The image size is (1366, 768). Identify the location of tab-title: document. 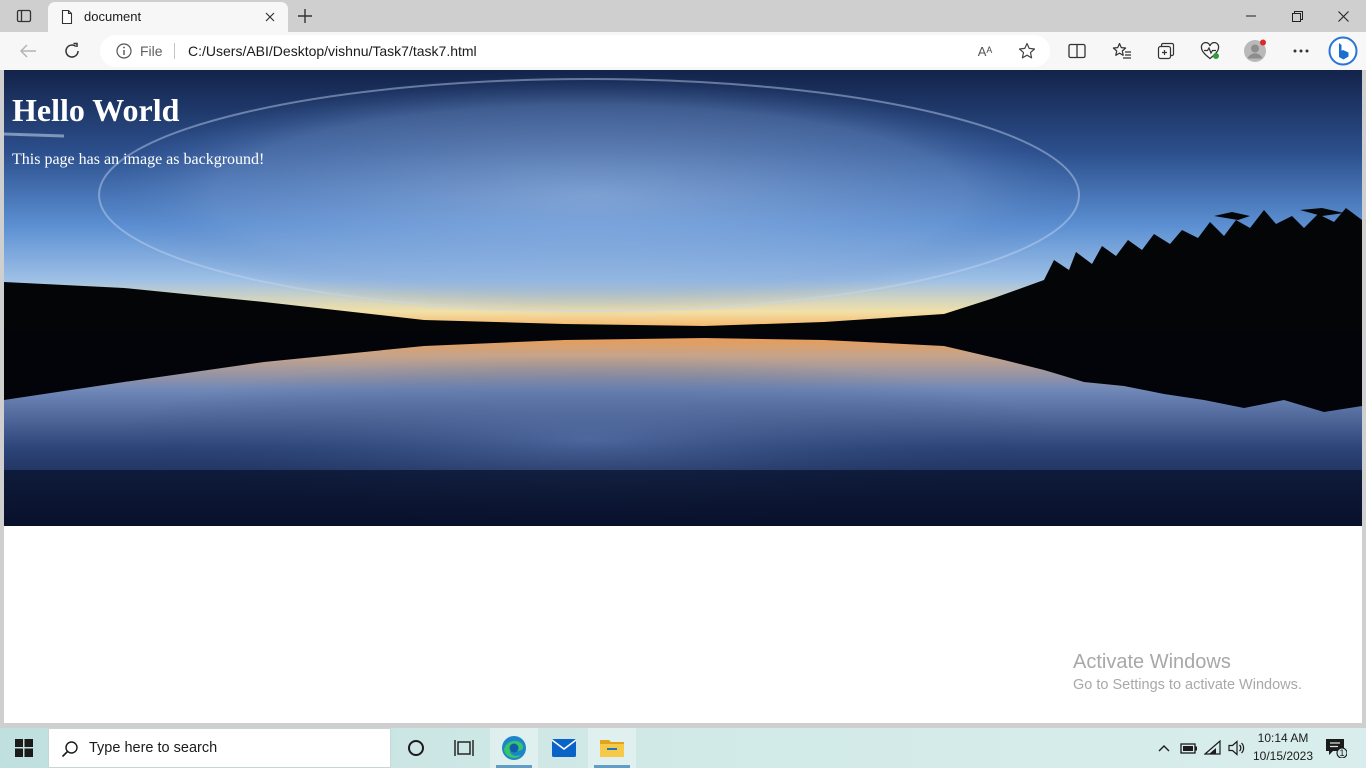
(113, 16).